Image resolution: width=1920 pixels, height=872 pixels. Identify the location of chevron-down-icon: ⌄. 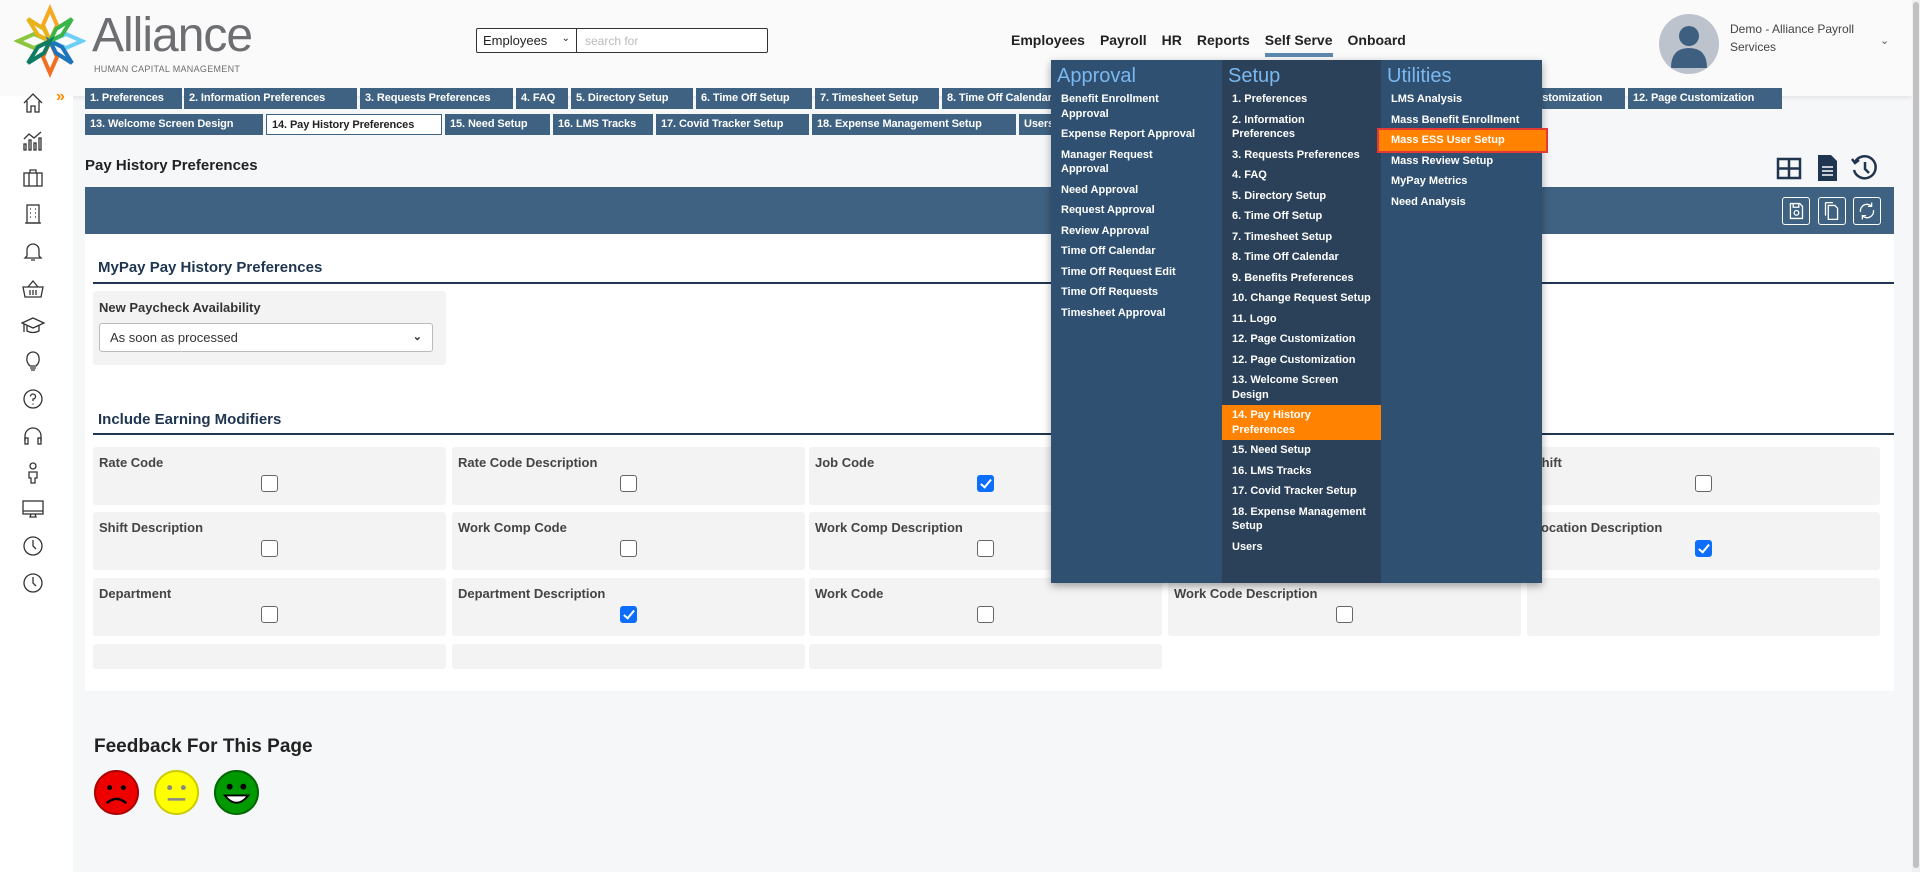
(1884, 40).